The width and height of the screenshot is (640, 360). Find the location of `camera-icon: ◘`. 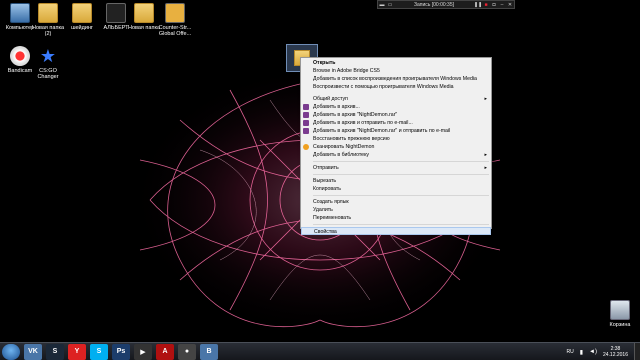

camera-icon: ◘ is located at coordinates (494, 4).